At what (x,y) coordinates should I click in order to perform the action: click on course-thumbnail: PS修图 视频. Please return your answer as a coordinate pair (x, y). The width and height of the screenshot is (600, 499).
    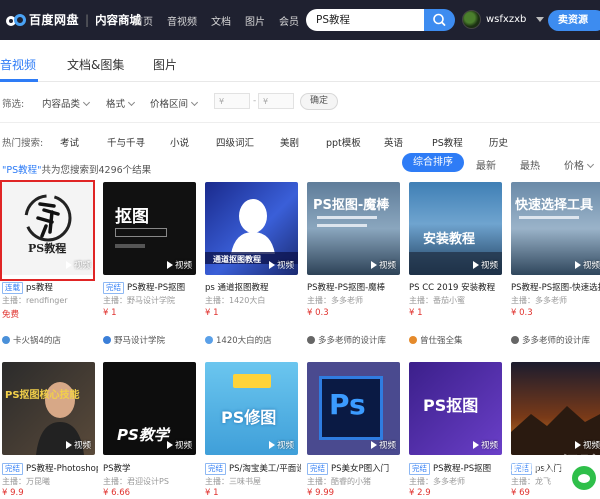
    Looking at the image, I should click on (251, 408).